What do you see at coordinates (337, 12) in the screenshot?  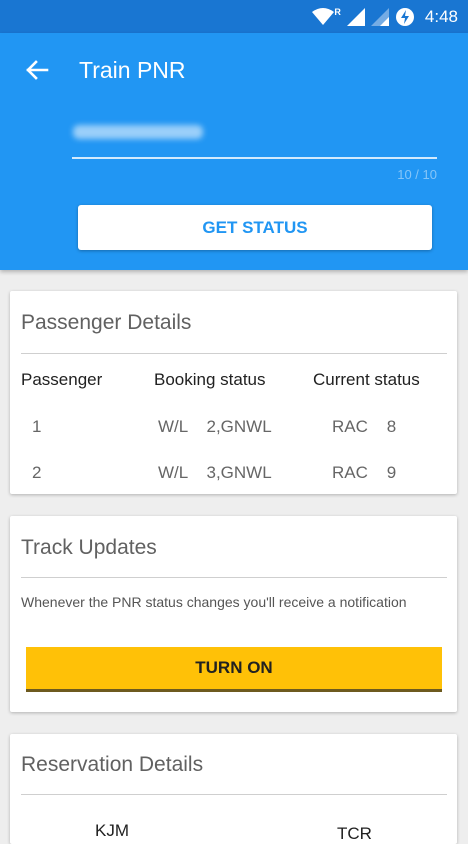 I see `roaming-indicator: R` at bounding box center [337, 12].